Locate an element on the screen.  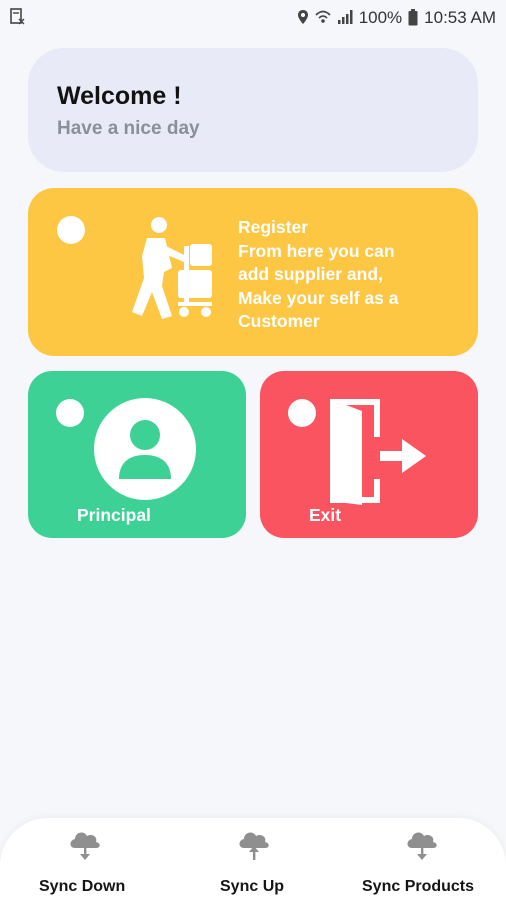
sync-down-label: Sync Down is located at coordinates (82, 886).